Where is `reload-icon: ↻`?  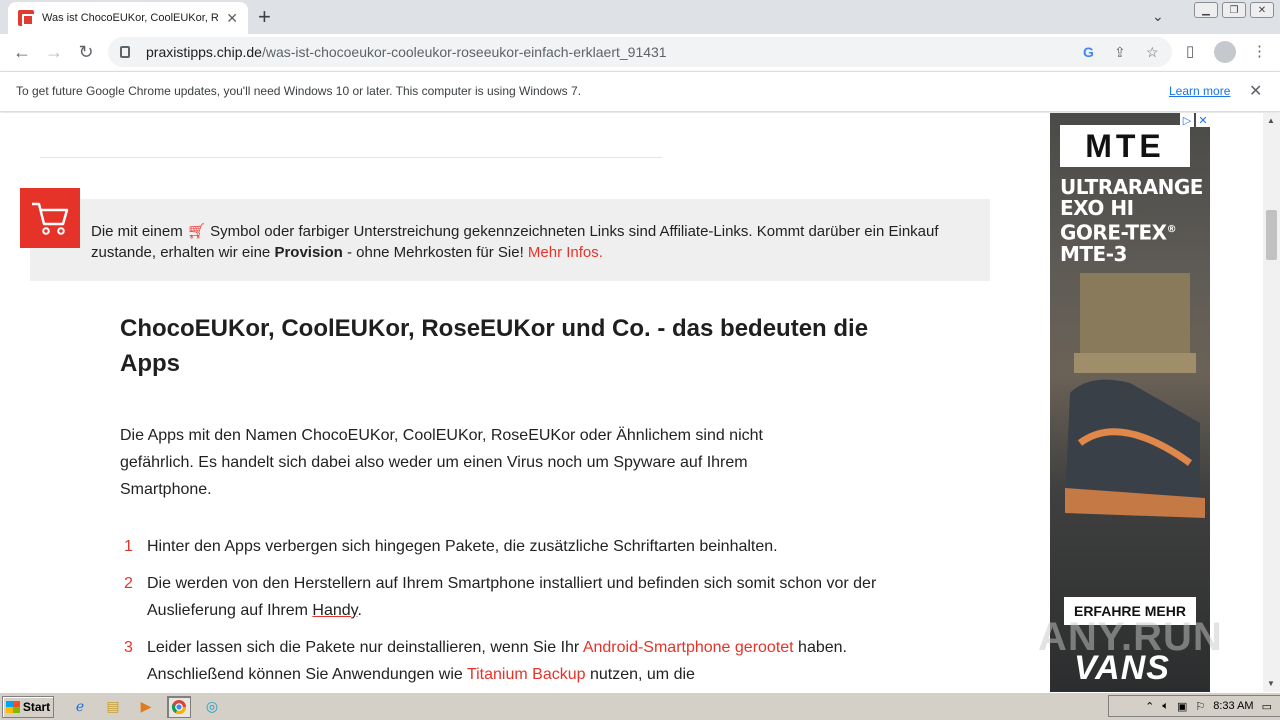
reload-icon: ↻ is located at coordinates (86, 53).